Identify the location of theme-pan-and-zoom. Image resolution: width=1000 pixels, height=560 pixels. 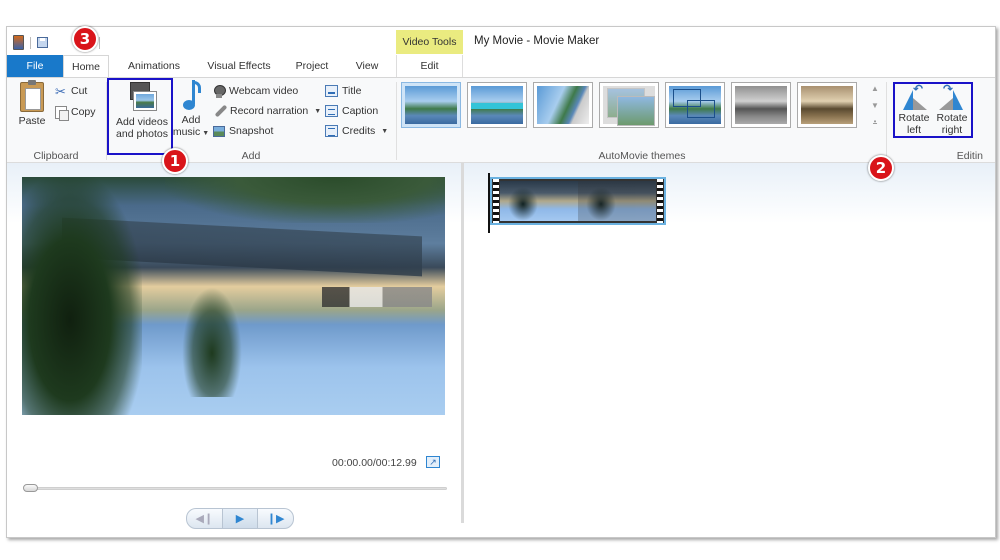
(695, 105).